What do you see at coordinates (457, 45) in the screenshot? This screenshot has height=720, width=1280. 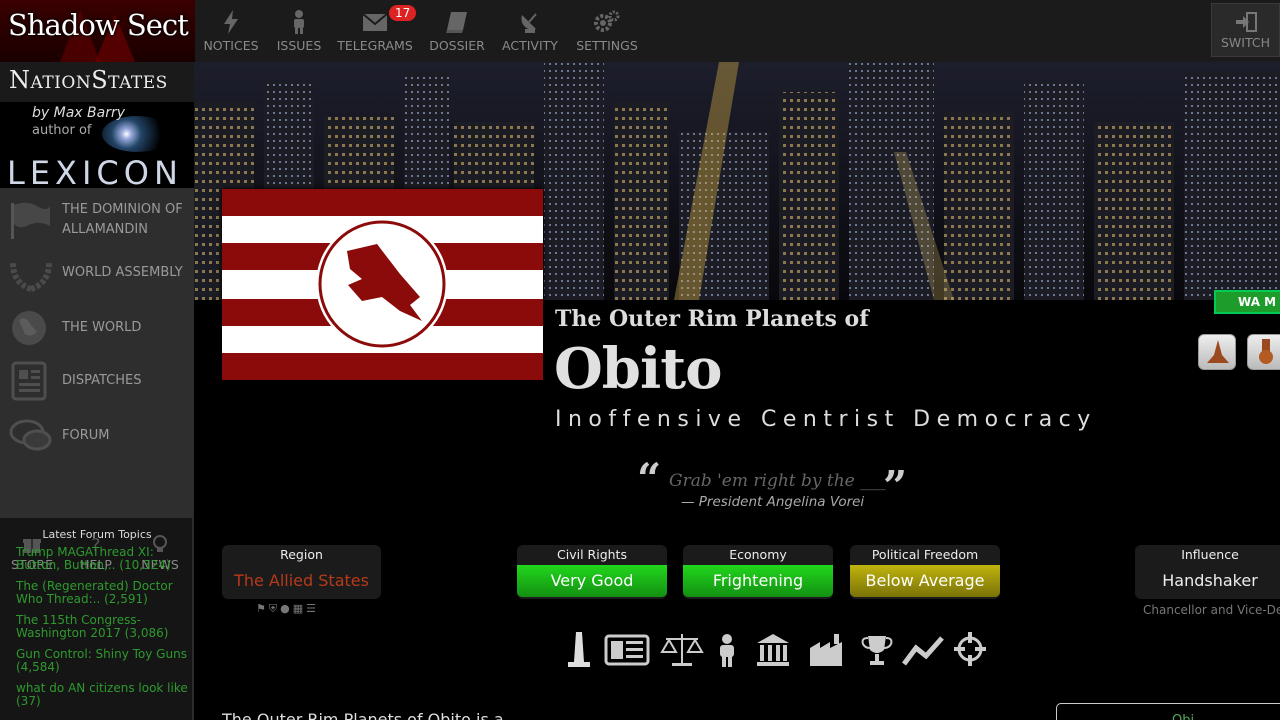 I see `nav-label: DOSSIER` at bounding box center [457, 45].